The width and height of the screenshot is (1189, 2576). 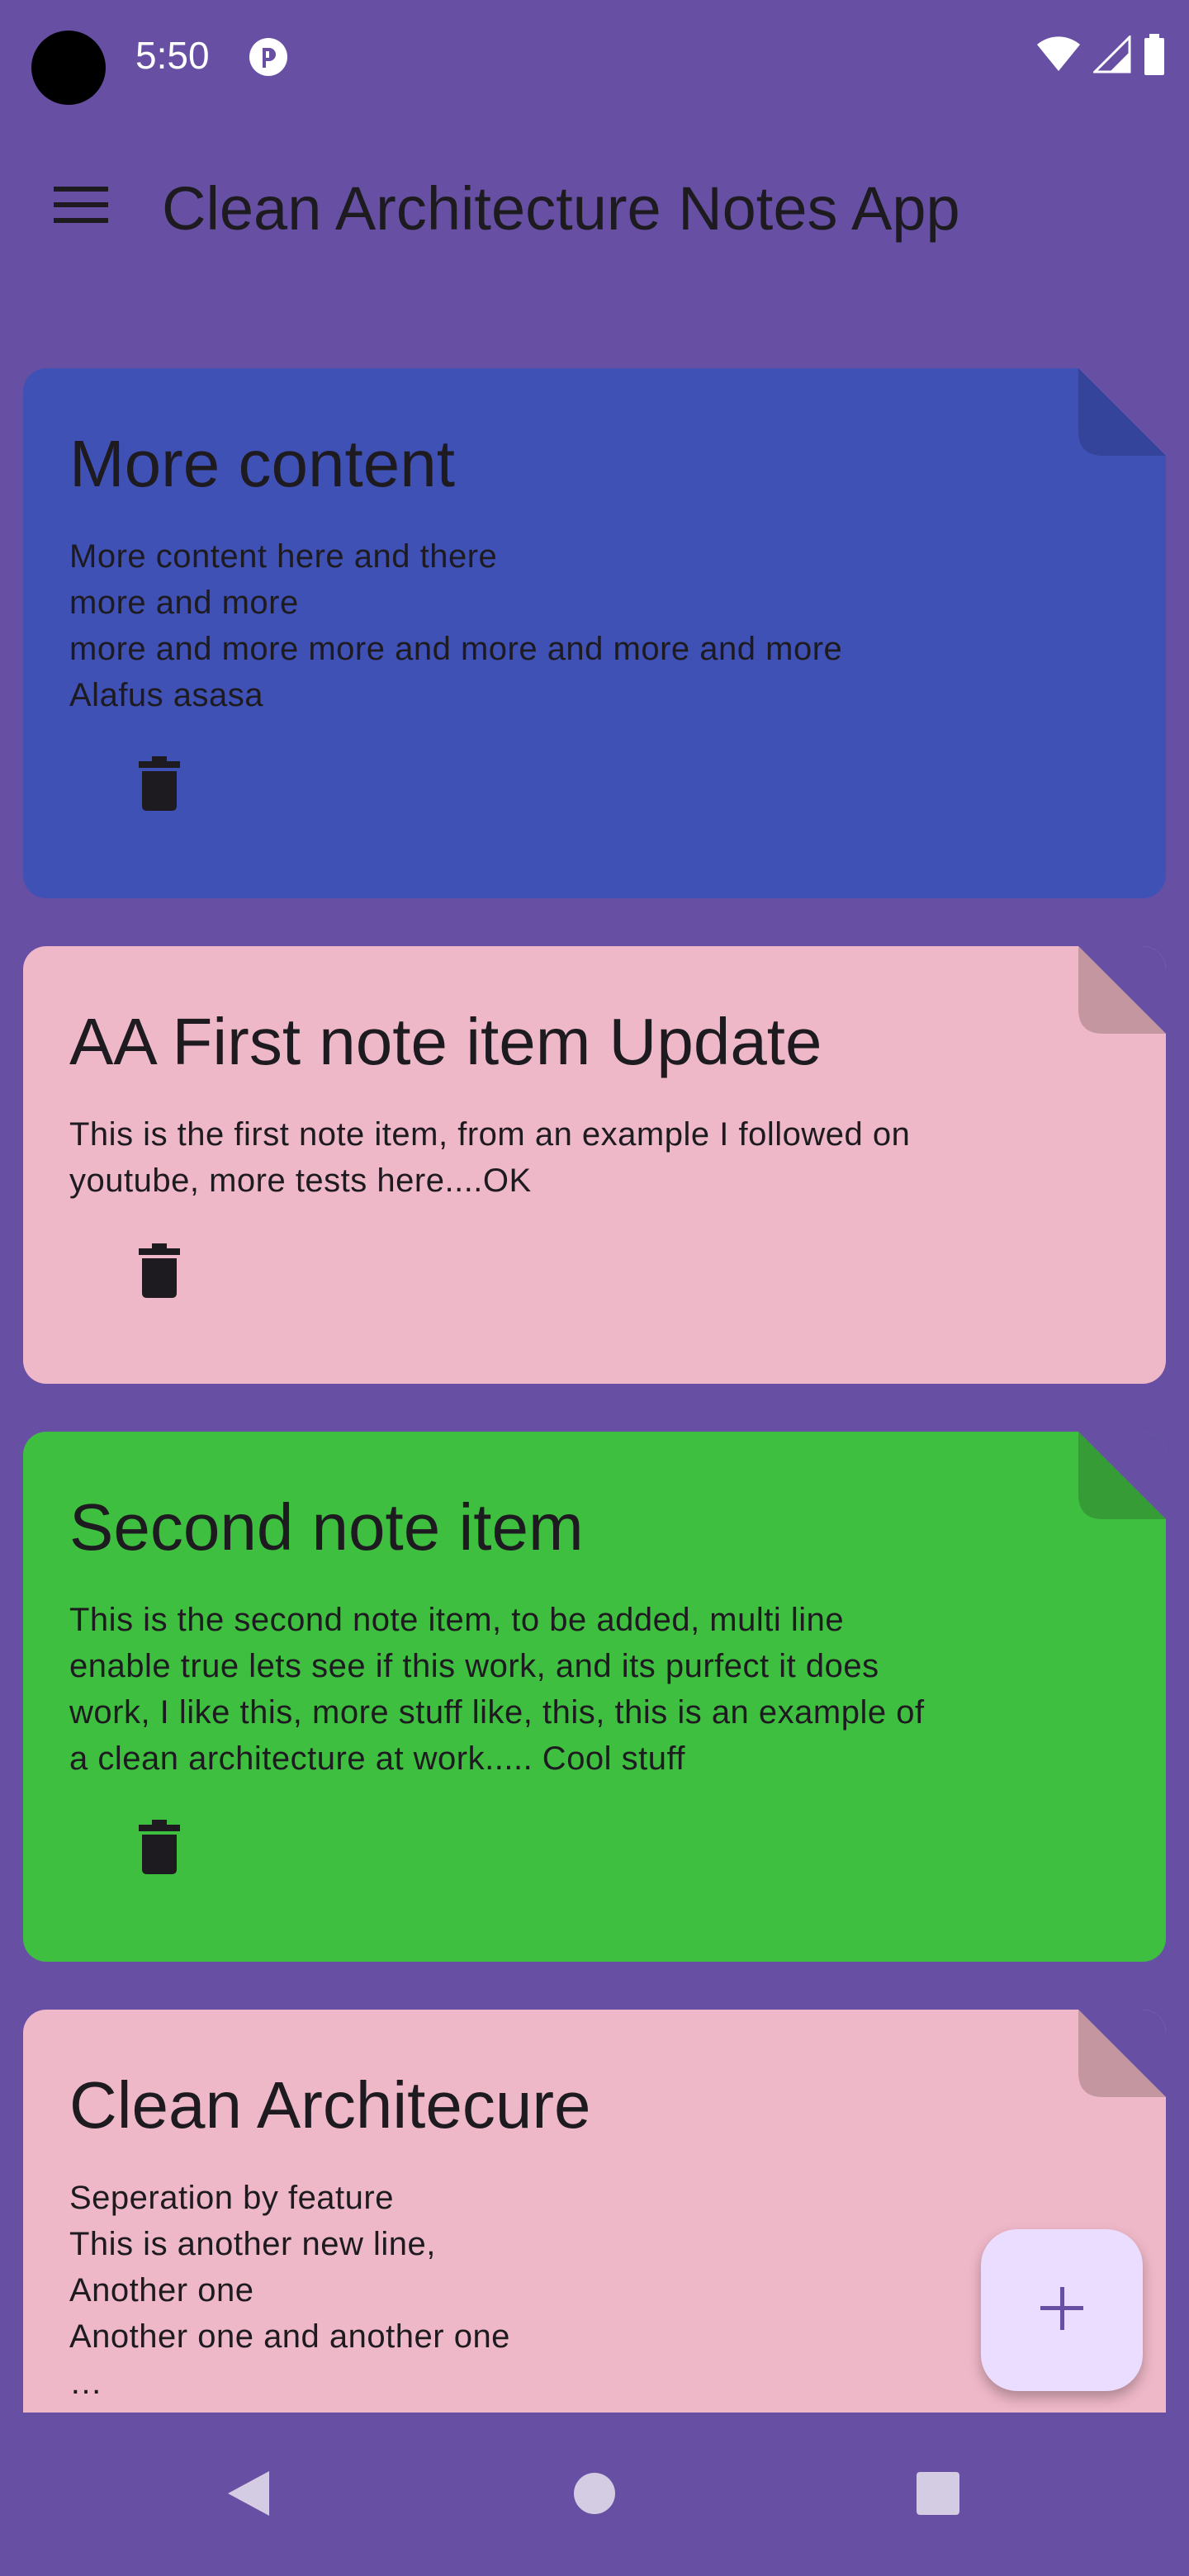 What do you see at coordinates (330, 2105) in the screenshot?
I see `note-title: Clean Architecure` at bounding box center [330, 2105].